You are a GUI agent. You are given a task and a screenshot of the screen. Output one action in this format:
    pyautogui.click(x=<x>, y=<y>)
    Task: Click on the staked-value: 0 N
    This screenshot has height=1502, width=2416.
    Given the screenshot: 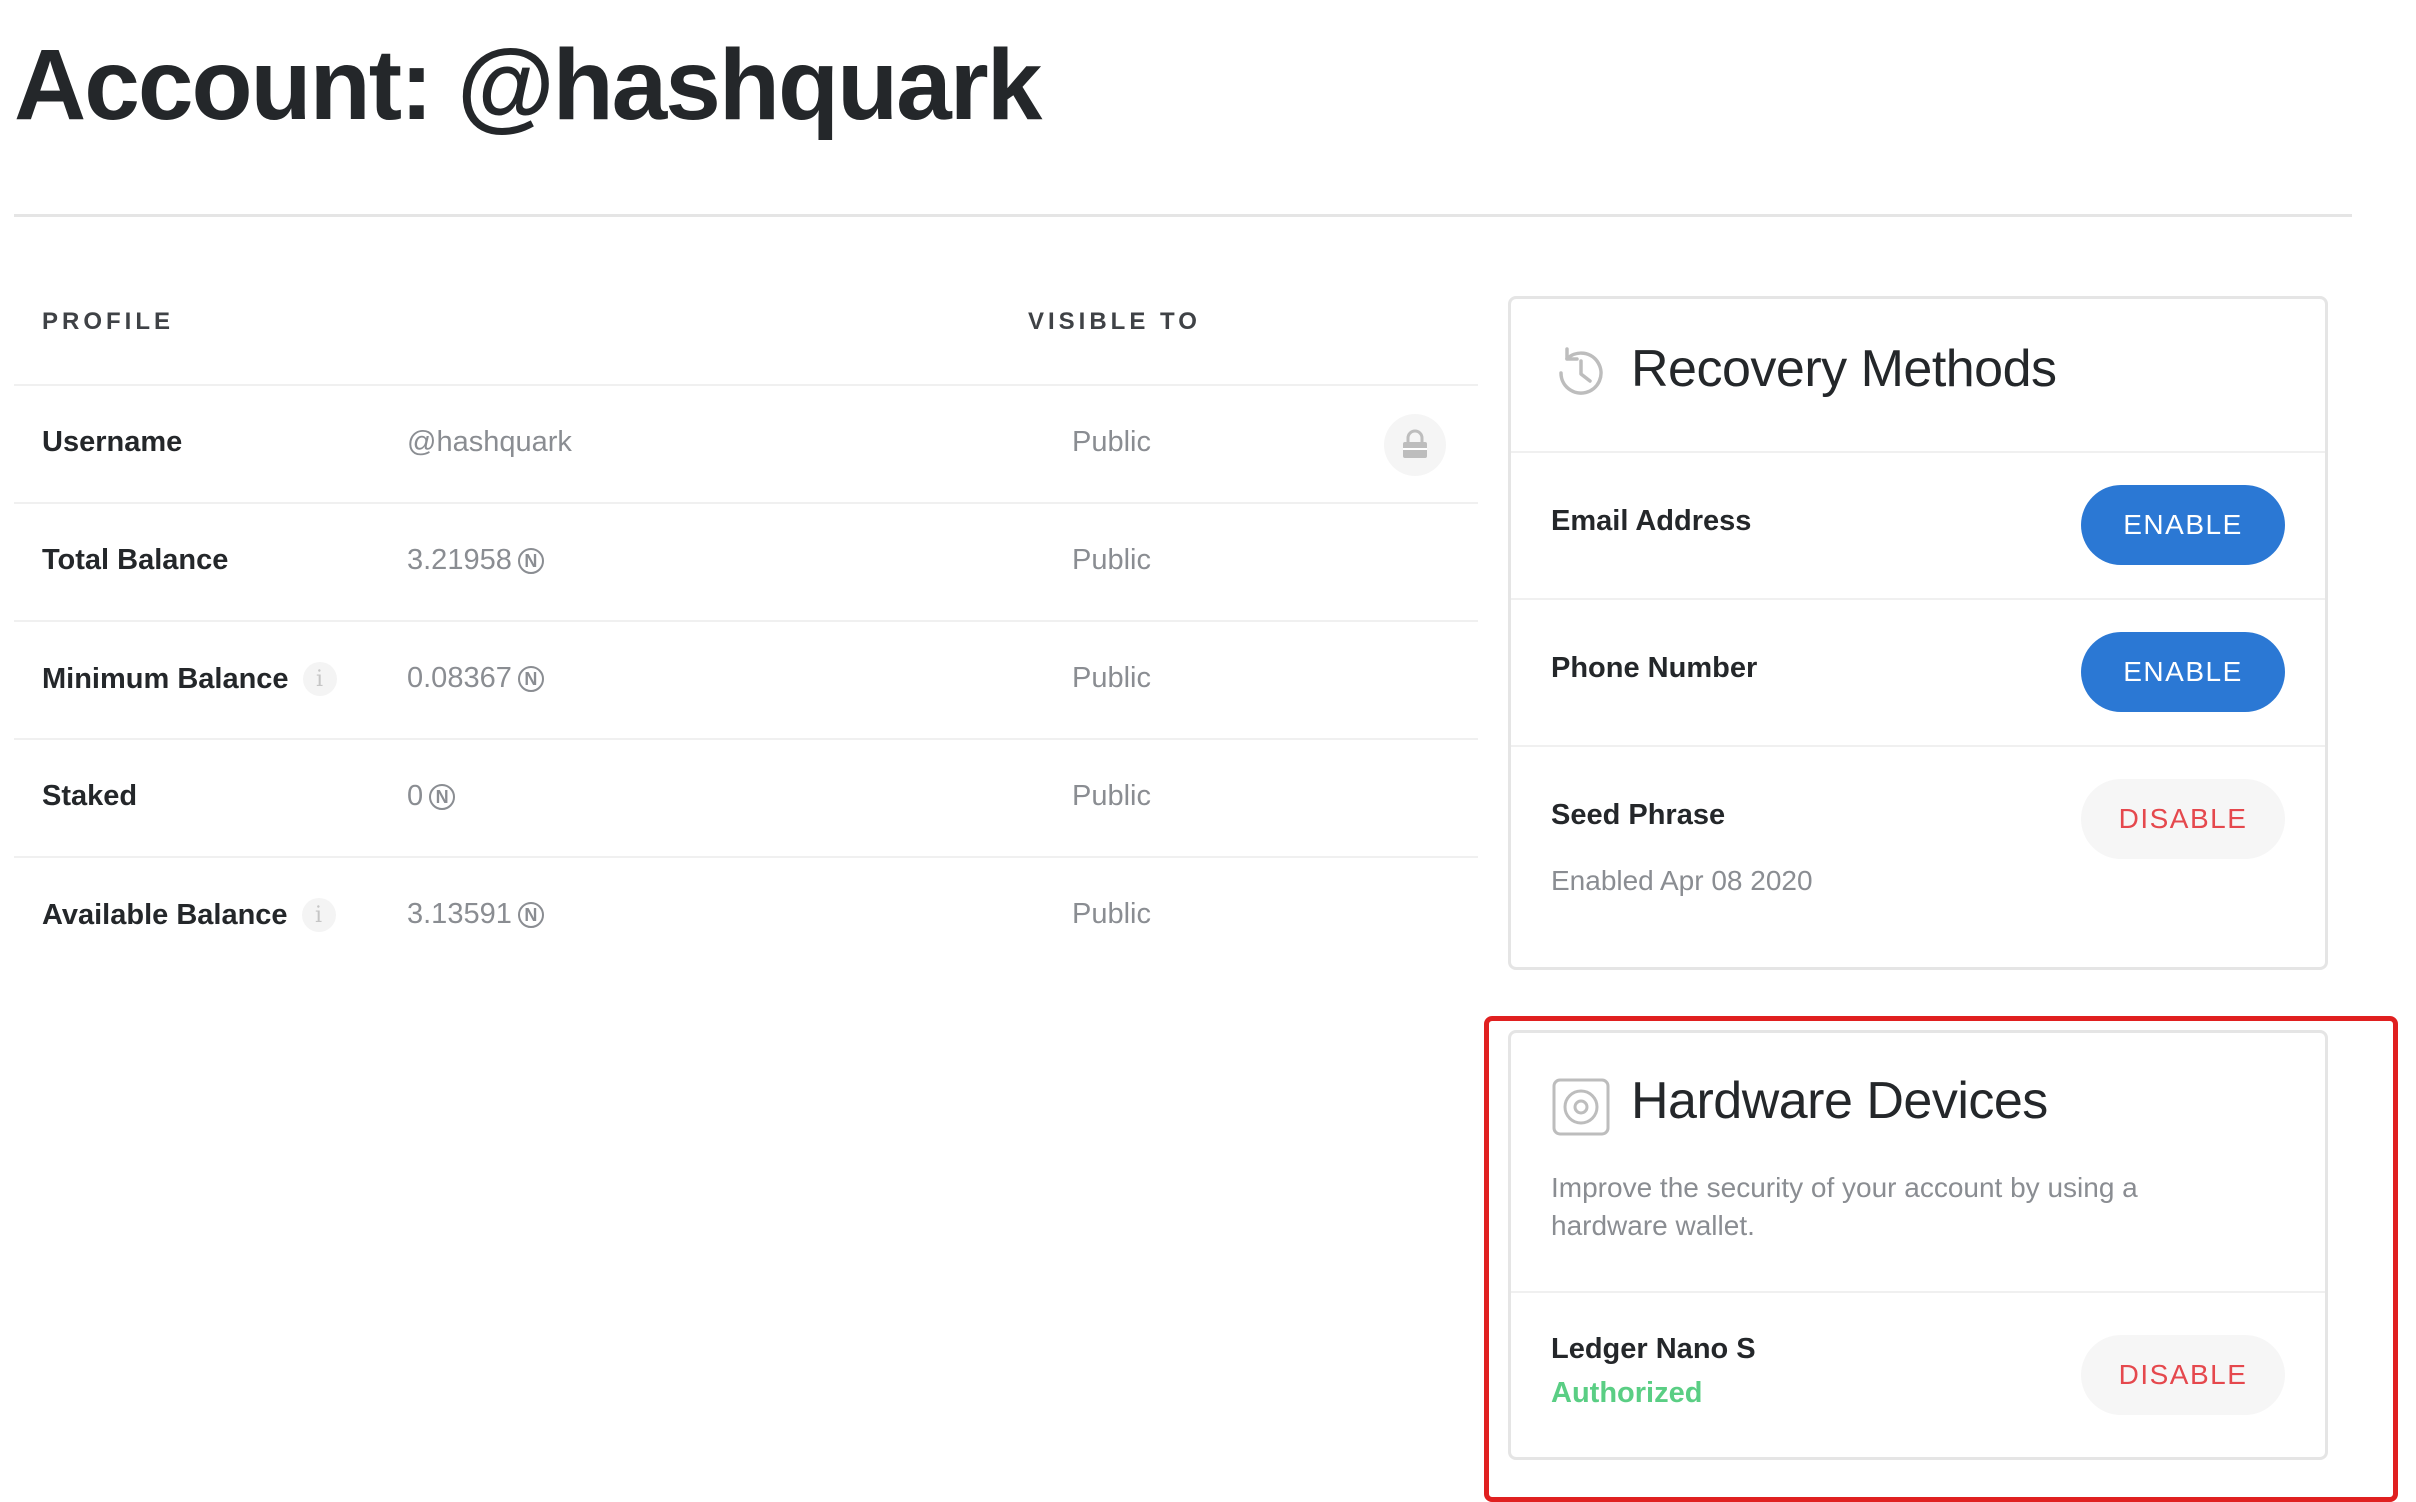 What is the action you would take?
    pyautogui.click(x=431, y=796)
    